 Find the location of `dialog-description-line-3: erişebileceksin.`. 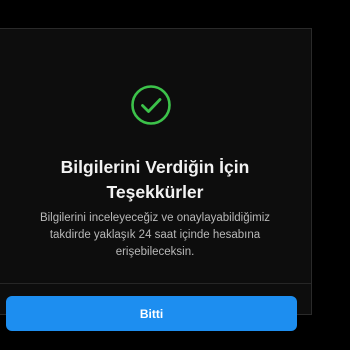

dialog-description-line-3: erişebileceksin. is located at coordinates (155, 252).